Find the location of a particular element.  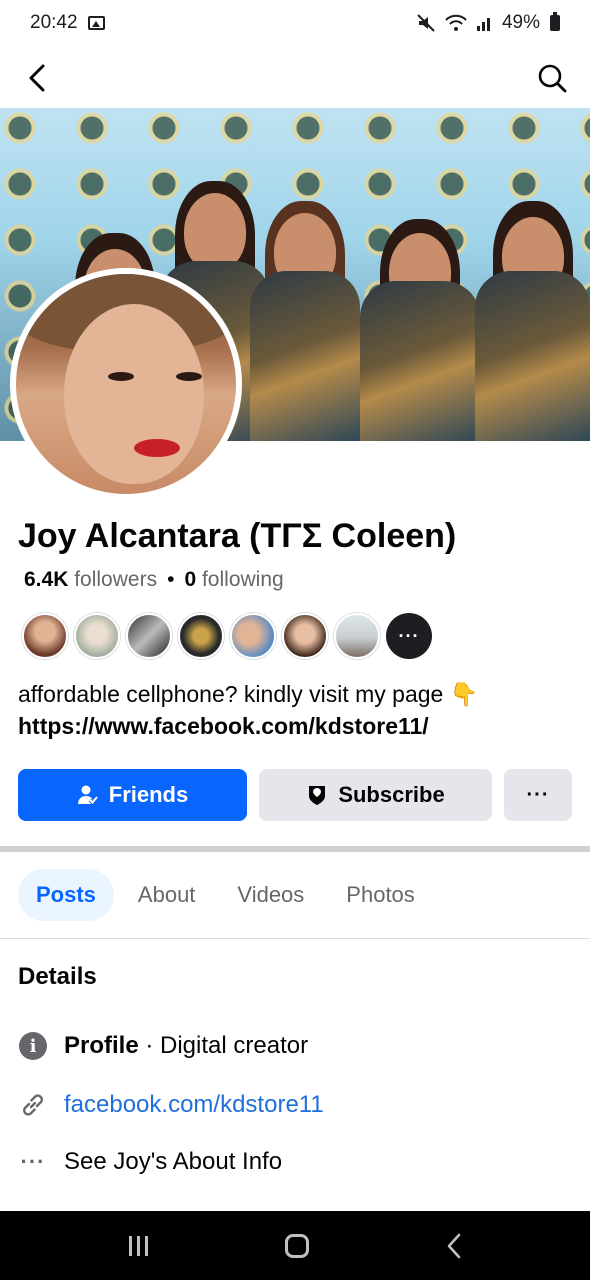

detail-link-row: facebook.com/kdstore11 is located at coordinates (171, 1105).